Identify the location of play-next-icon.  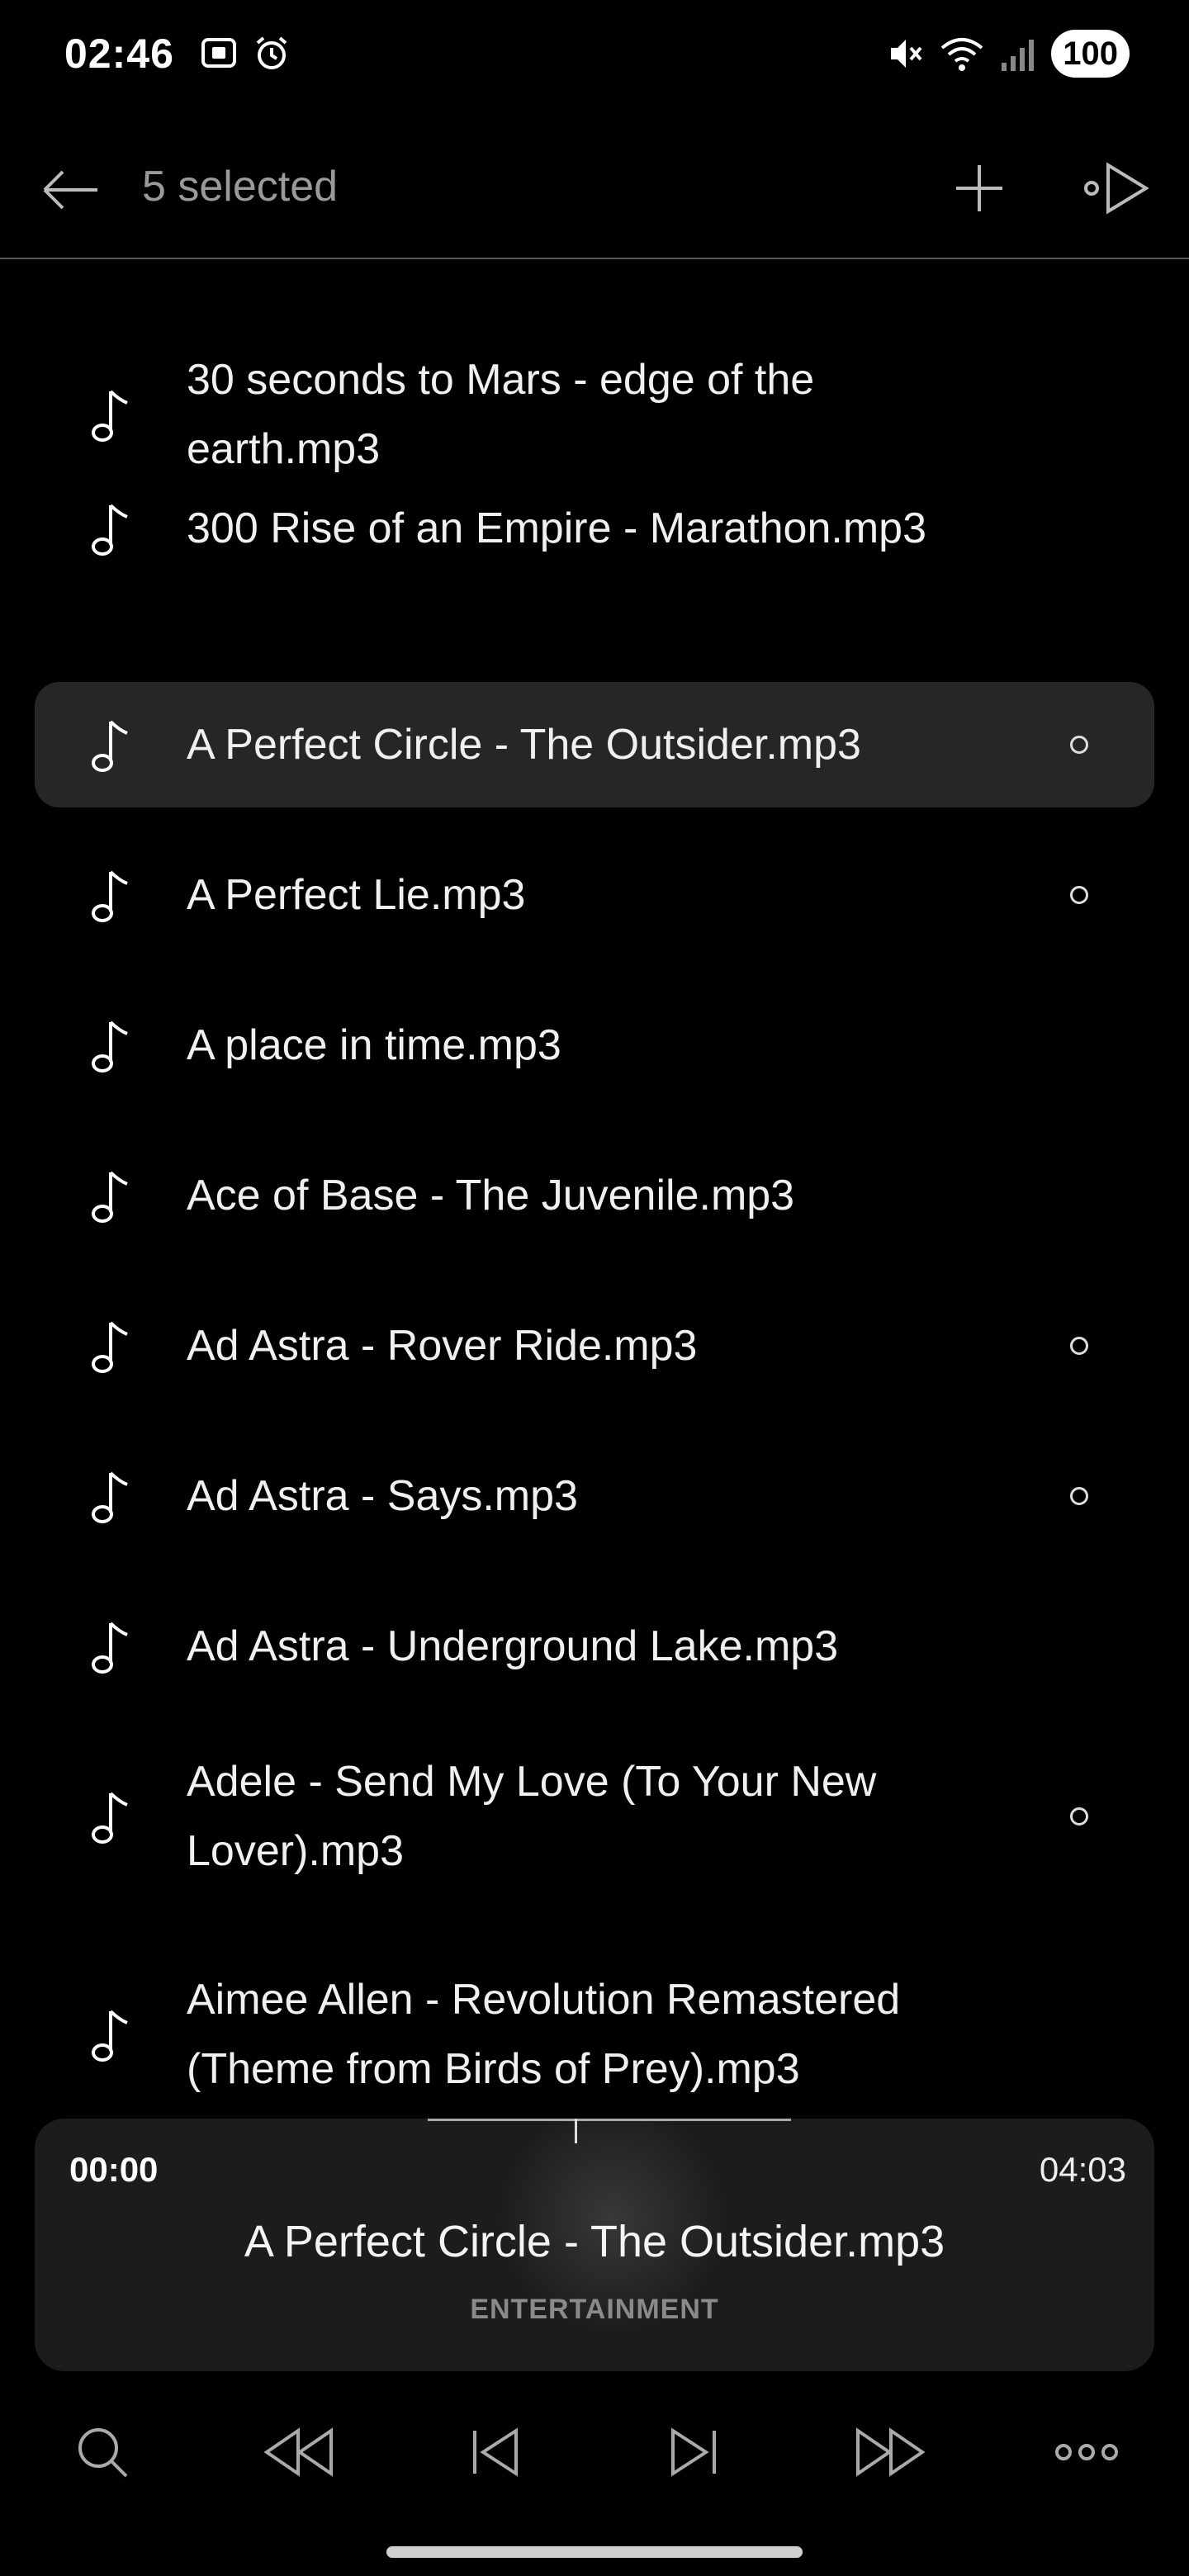
(1116, 188).